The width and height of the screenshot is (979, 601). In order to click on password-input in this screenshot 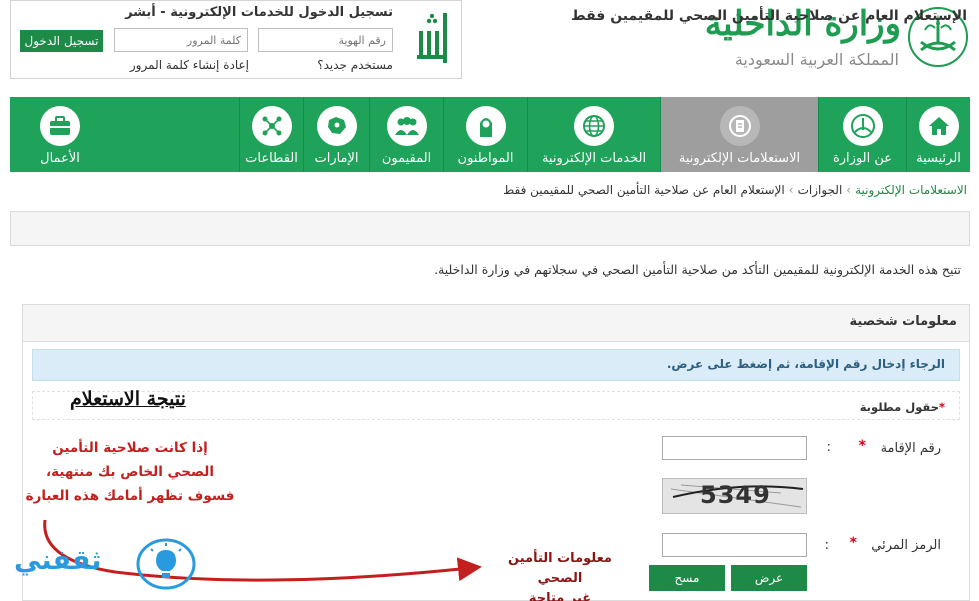, I will do `click(181, 40)`.